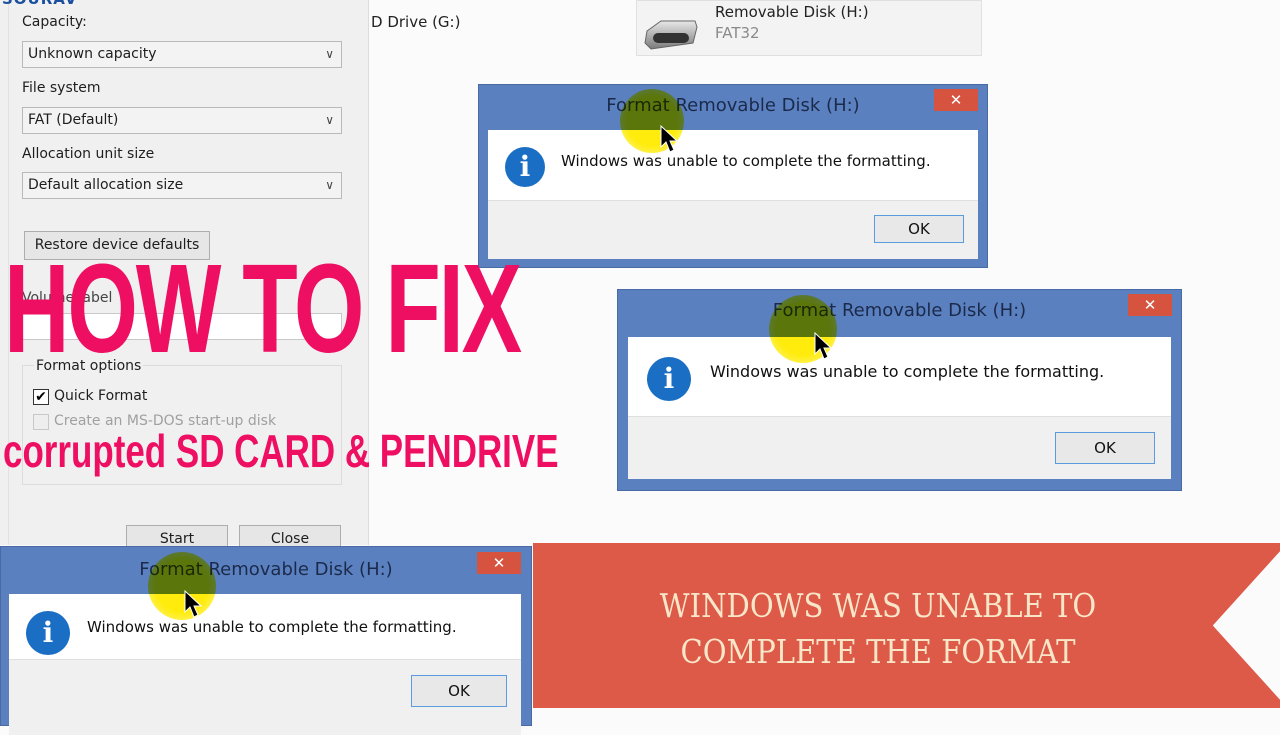 Image resolution: width=1280 pixels, height=735 pixels. Describe the element at coordinates (263, 308) in the screenshot. I see `headline: HOW TO FIX` at that location.